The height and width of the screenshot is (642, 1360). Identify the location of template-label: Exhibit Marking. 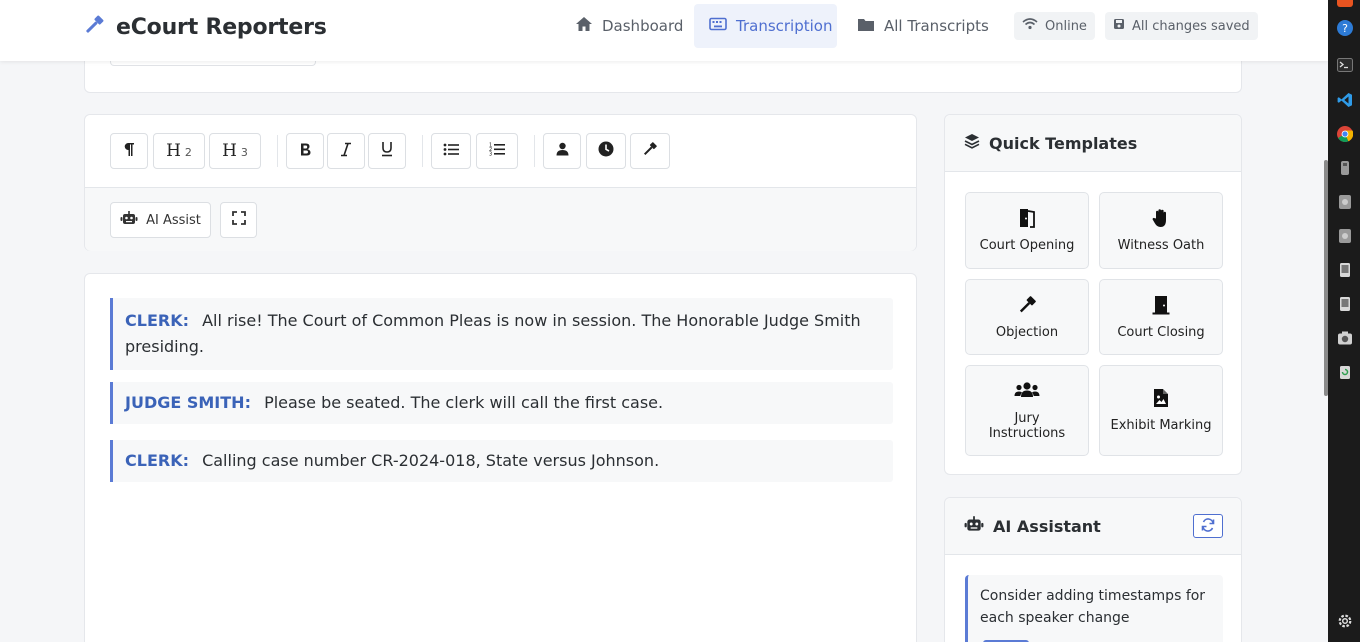
(1161, 425).